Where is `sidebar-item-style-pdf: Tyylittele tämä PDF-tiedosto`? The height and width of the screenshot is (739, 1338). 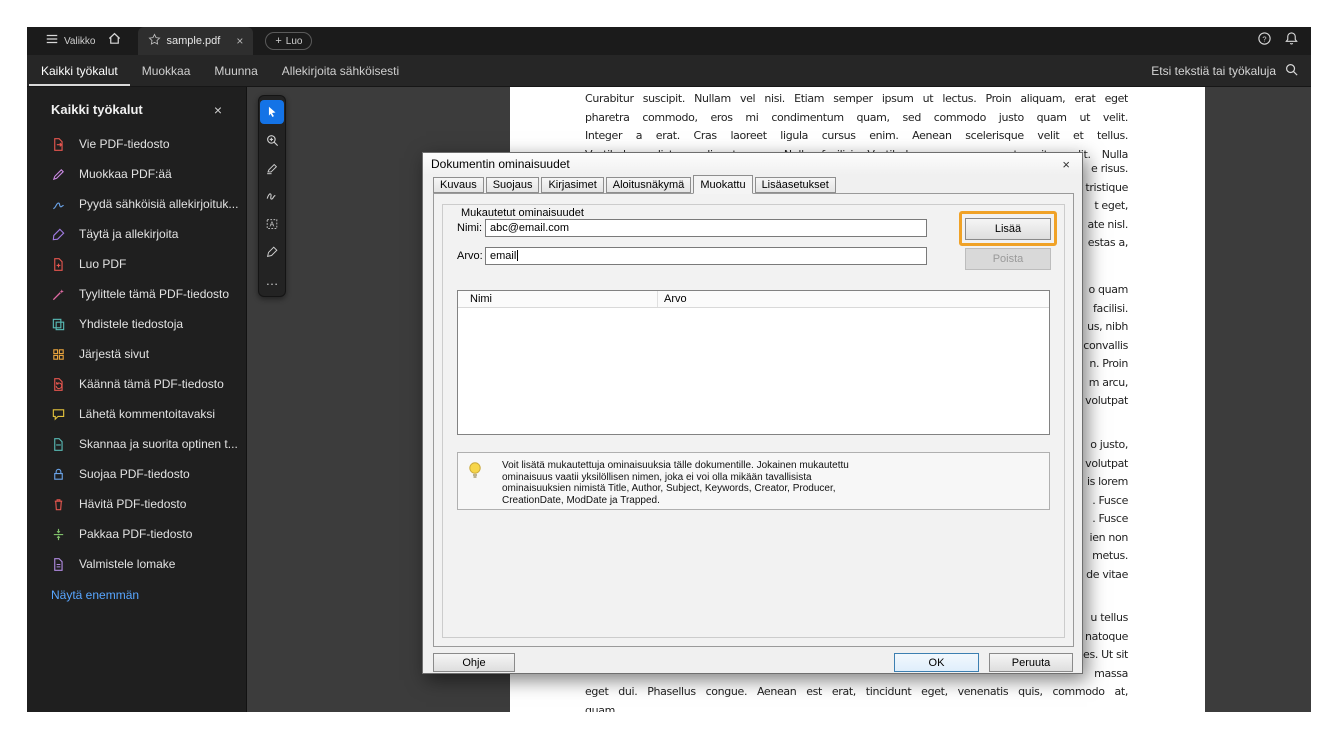
sidebar-item-style-pdf: Tyylittele tämä PDF-tiedosto is located at coordinates (136, 294).